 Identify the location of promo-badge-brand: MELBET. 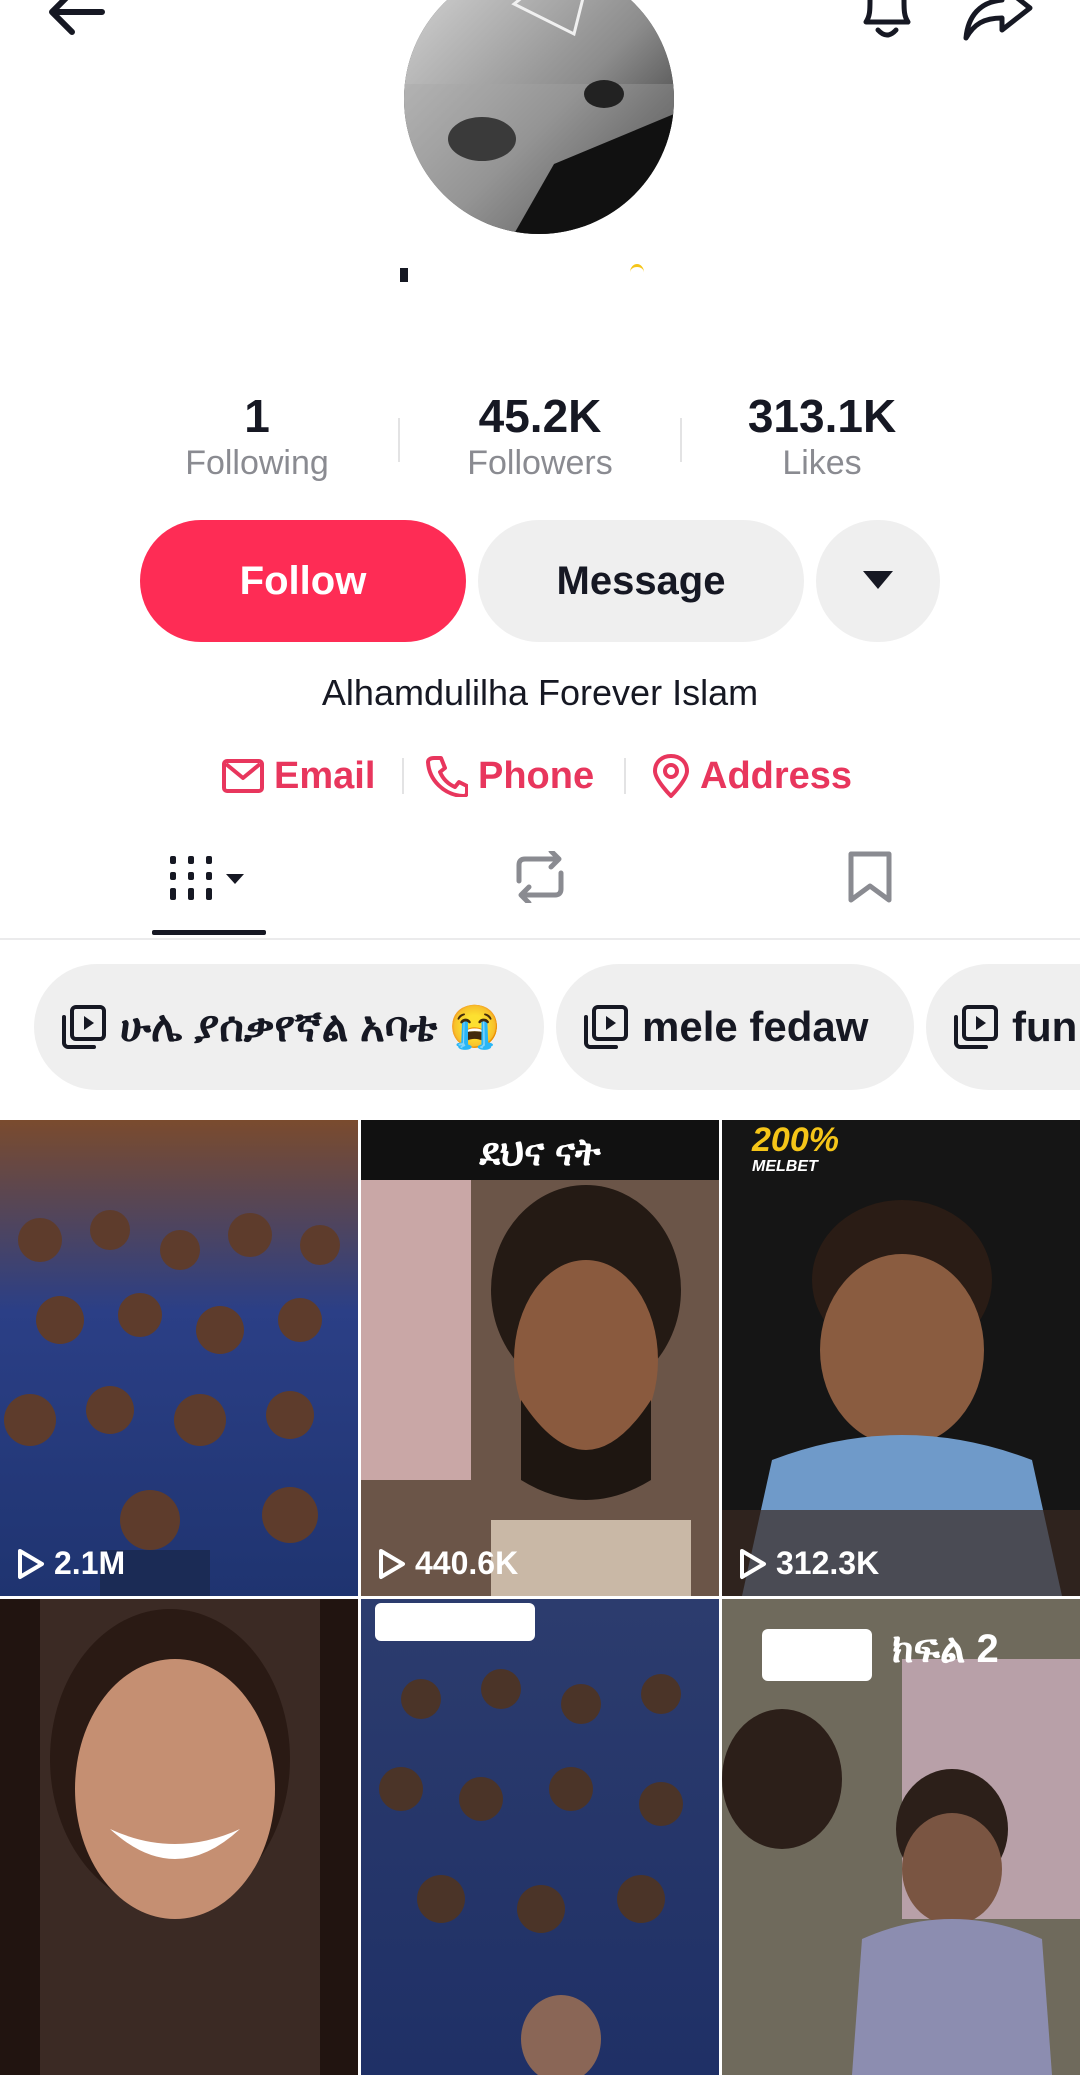
(785, 1166).